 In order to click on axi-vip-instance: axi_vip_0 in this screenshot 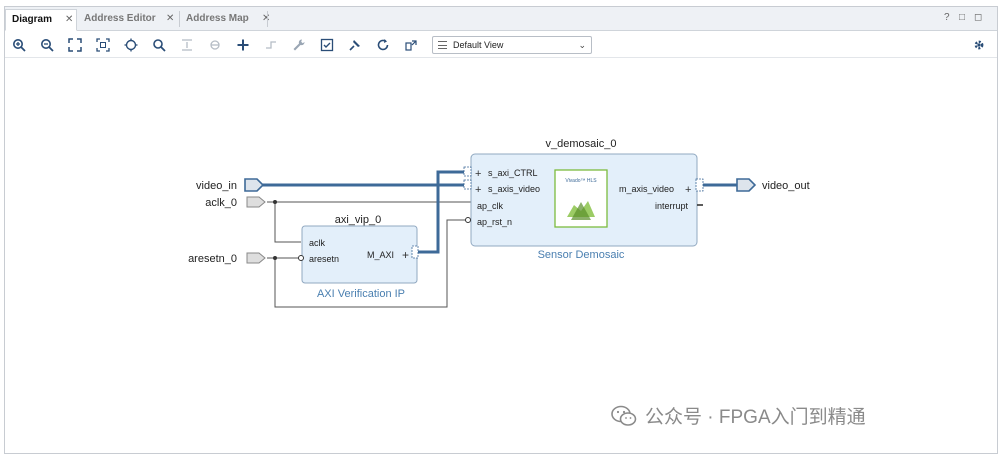, I will do `click(358, 220)`.